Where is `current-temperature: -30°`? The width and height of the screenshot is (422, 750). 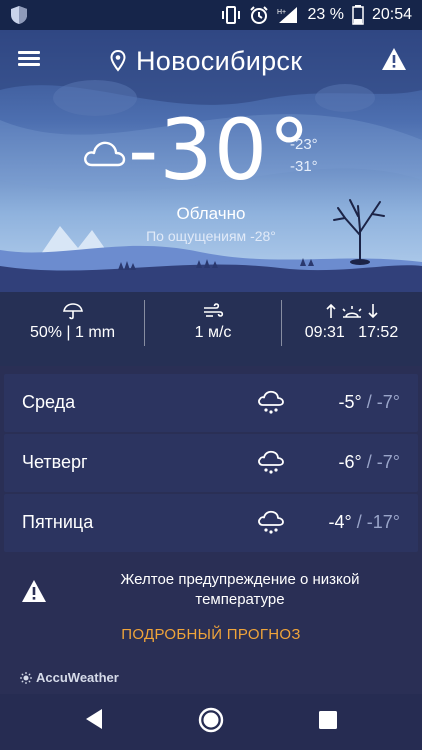
current-temperature: -30° is located at coordinates (220, 150).